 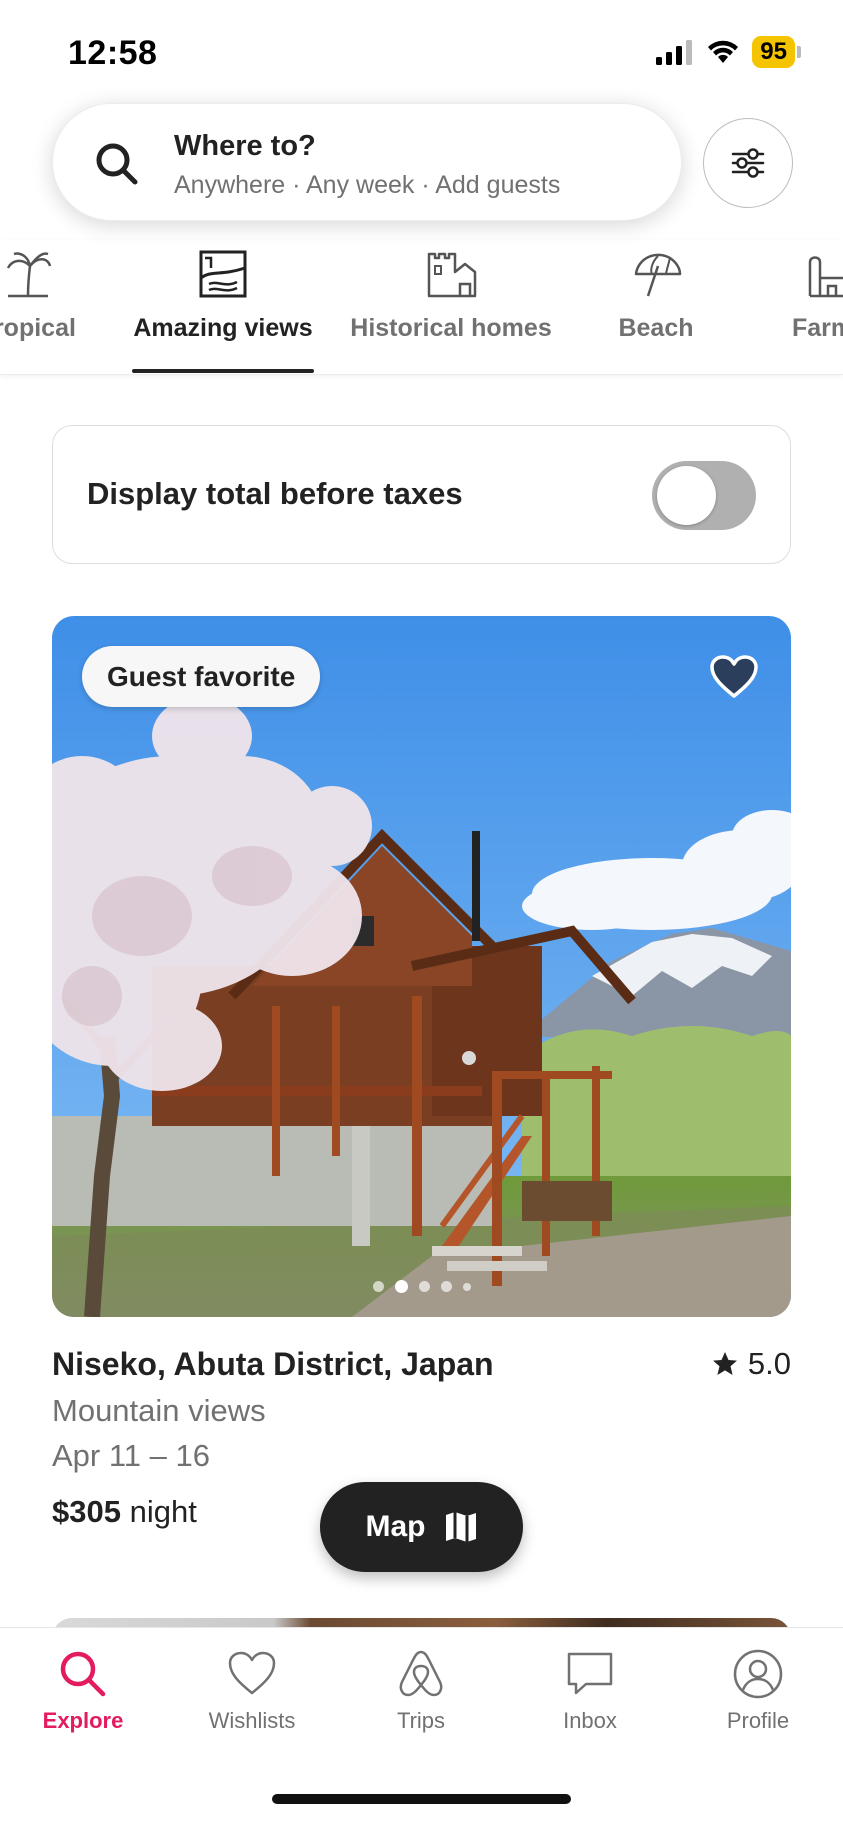 I want to click on search-subtitle: Anywhere · Any week · Add guests, so click(x=367, y=185).